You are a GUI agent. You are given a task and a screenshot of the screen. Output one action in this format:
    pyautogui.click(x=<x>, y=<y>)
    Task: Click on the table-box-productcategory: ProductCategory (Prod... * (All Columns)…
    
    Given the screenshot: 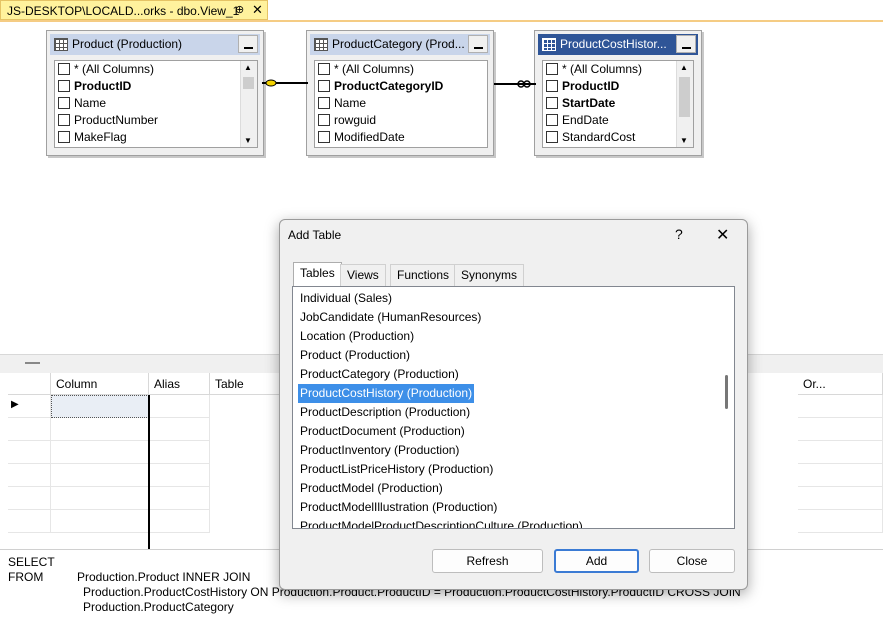 What is the action you would take?
    pyautogui.click(x=400, y=93)
    